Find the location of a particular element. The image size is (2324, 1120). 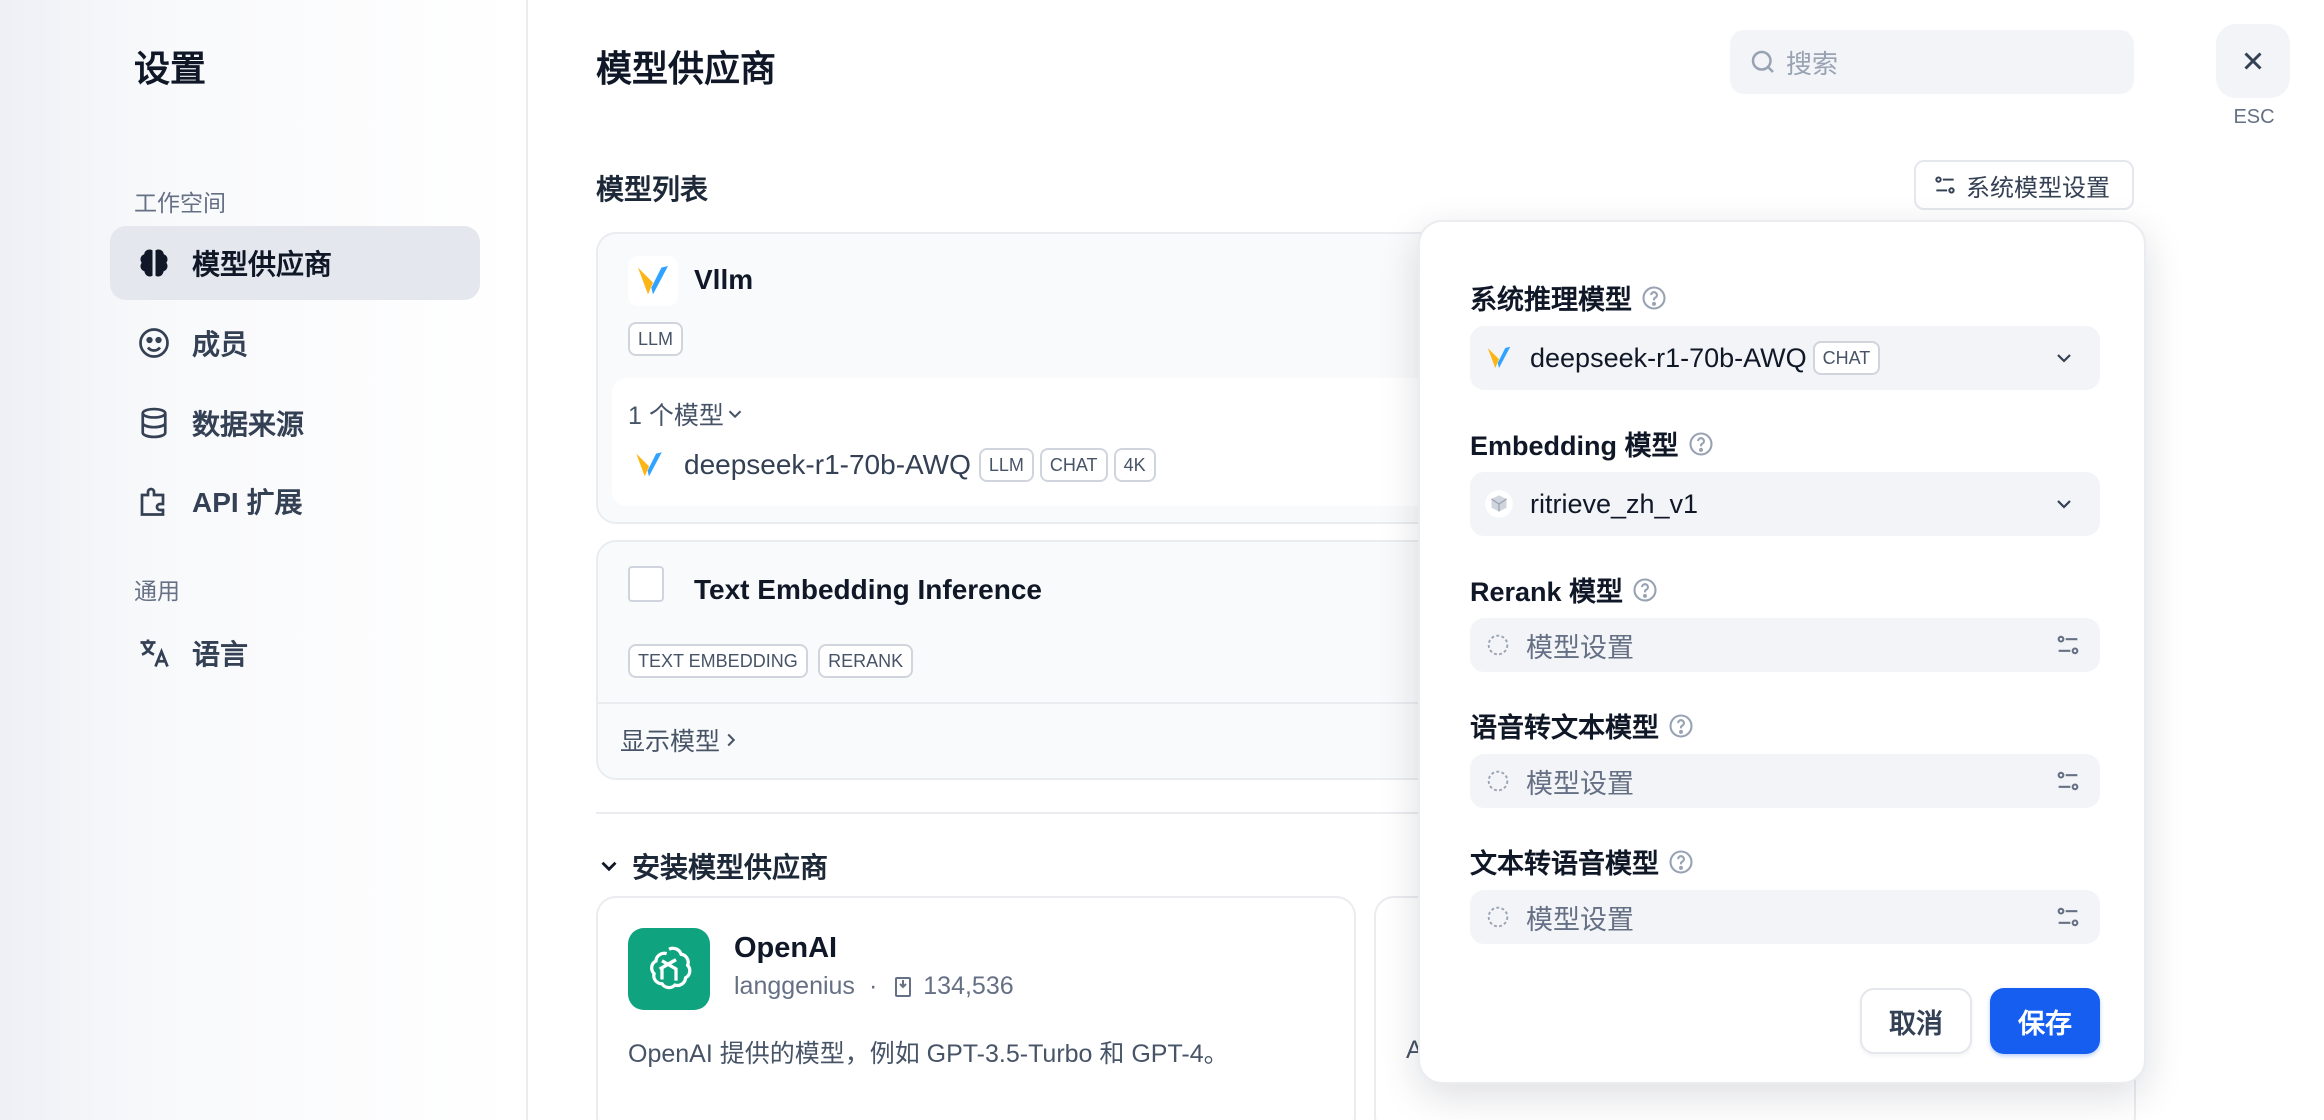

system-model-settings-button: 系统模型设置 is located at coordinates (2024, 185).